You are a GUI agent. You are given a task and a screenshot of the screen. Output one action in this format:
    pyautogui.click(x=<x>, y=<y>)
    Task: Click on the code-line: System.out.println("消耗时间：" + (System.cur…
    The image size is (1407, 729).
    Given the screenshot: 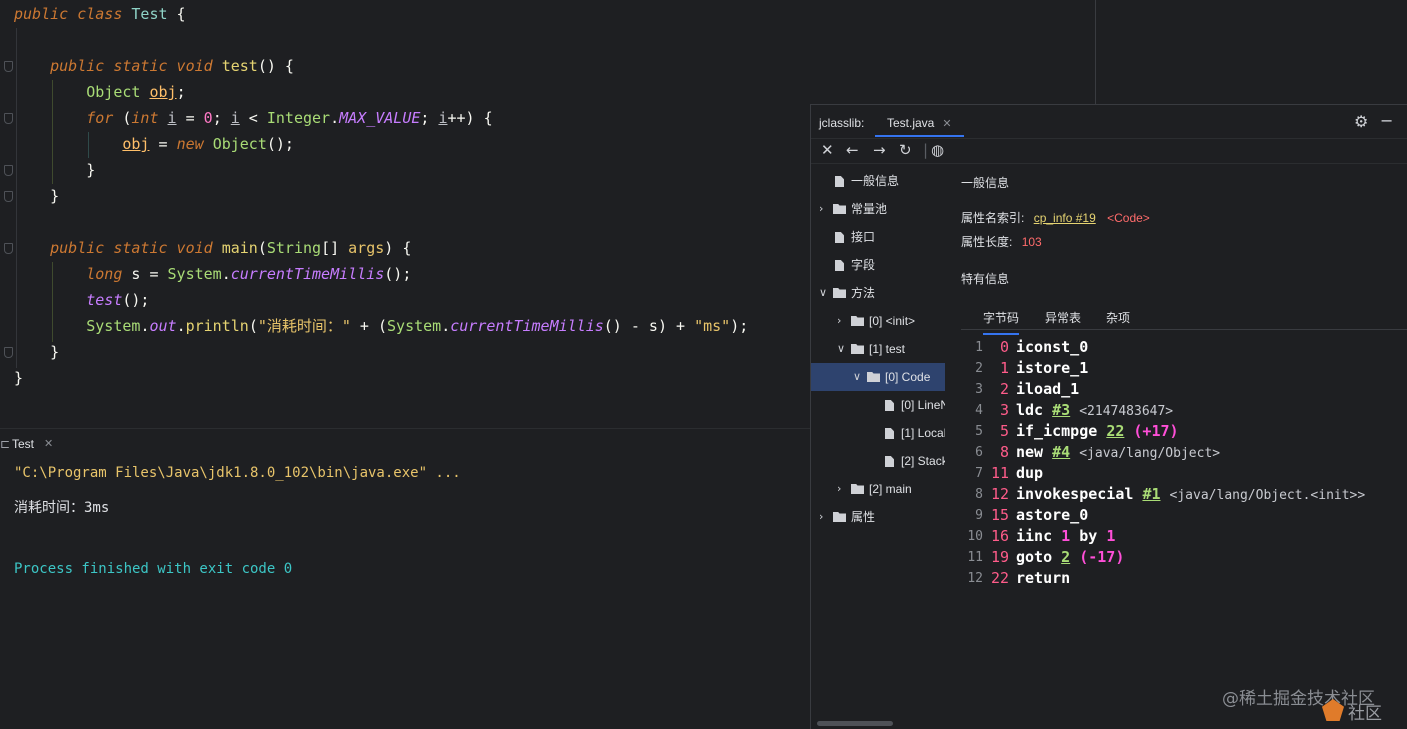 What is the action you would take?
    pyautogui.click(x=381, y=326)
    